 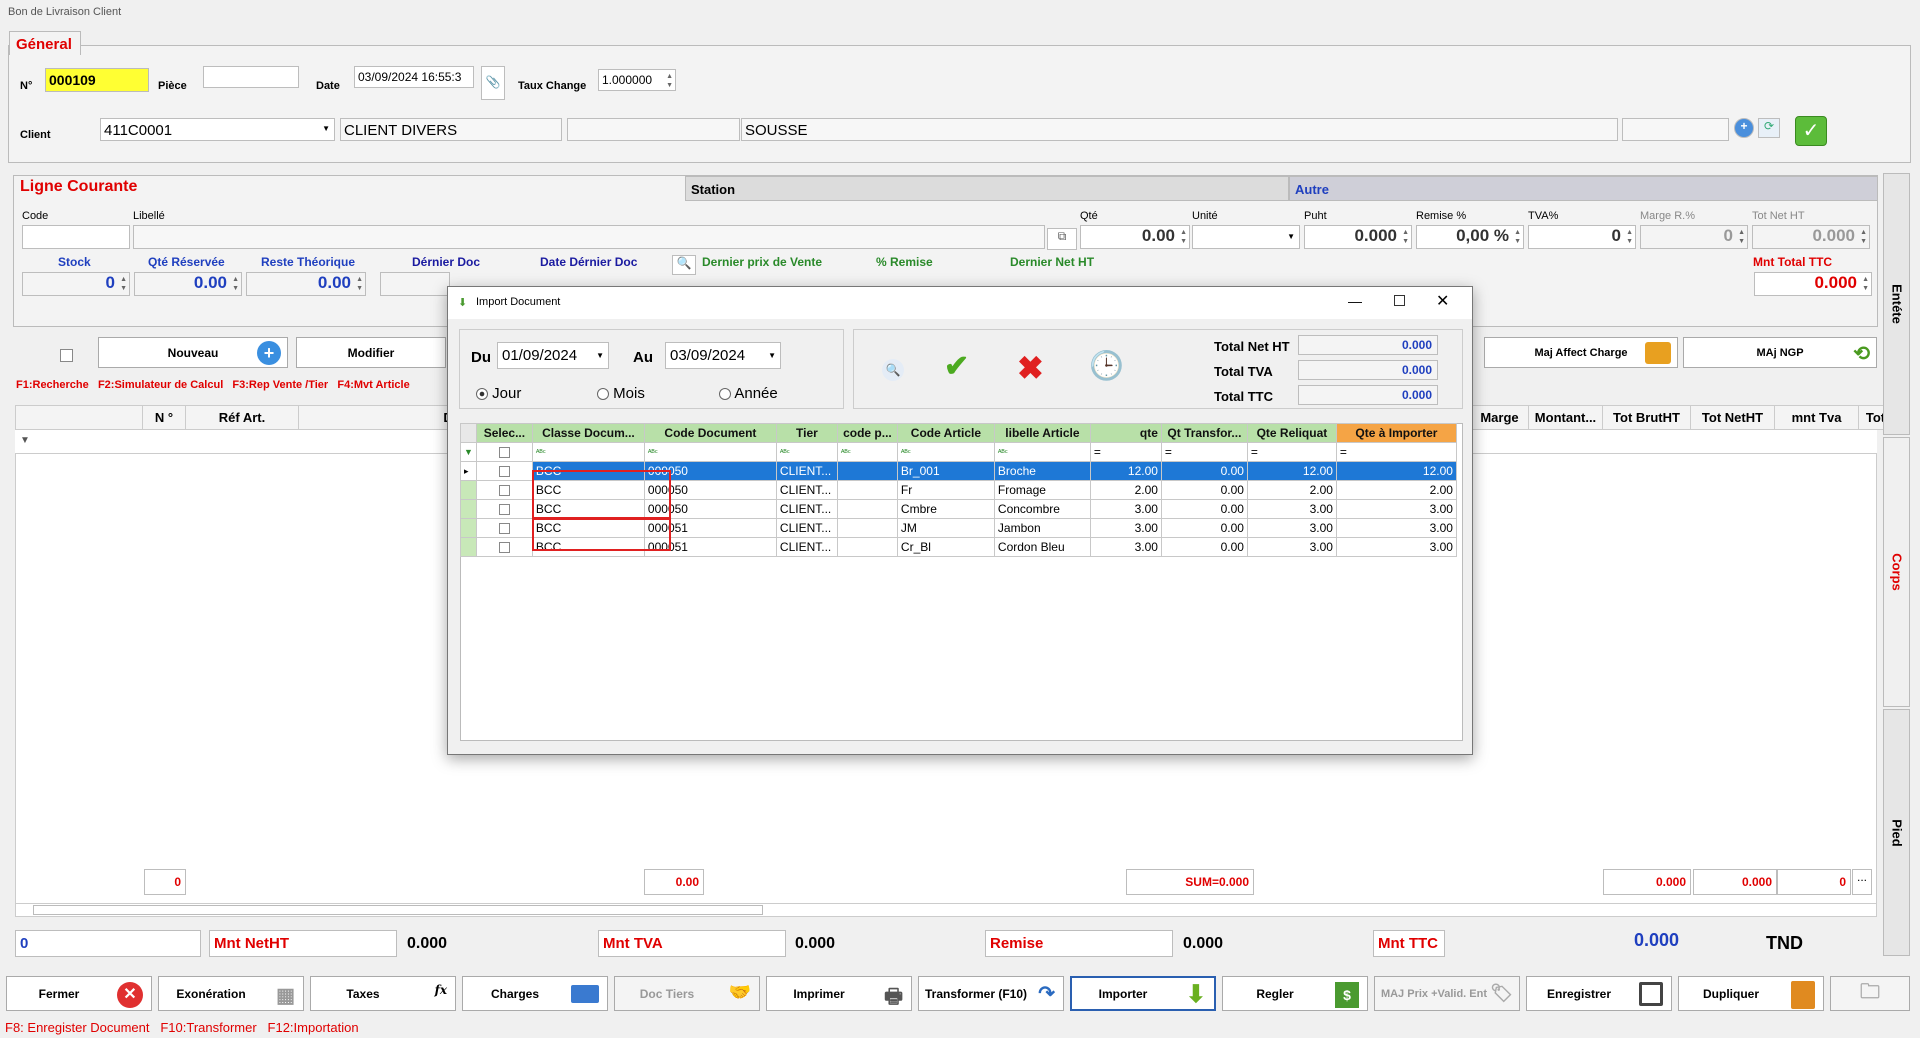 I want to click on au-date-picker: 03/09/2024 ▼, so click(x=723, y=355).